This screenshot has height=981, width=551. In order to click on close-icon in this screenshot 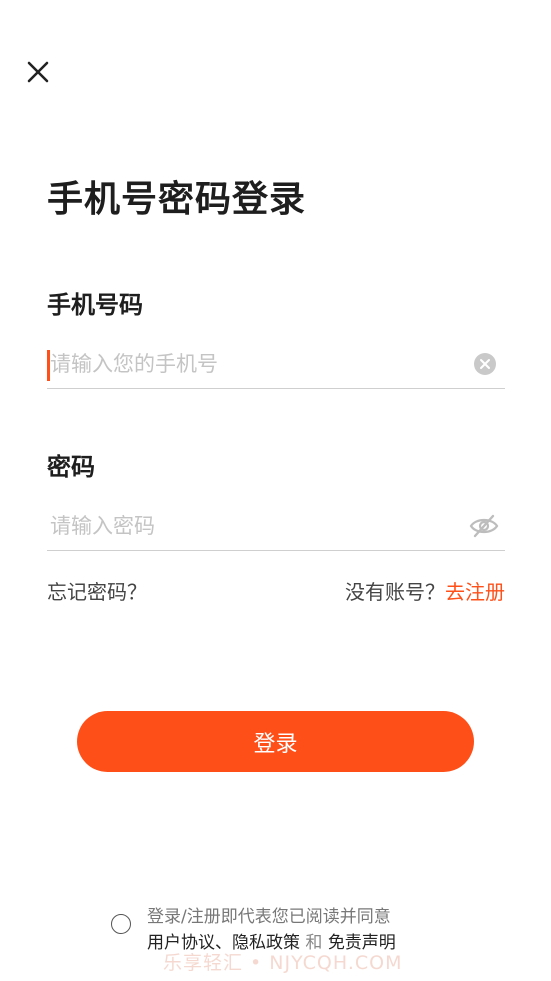, I will do `click(38, 72)`.